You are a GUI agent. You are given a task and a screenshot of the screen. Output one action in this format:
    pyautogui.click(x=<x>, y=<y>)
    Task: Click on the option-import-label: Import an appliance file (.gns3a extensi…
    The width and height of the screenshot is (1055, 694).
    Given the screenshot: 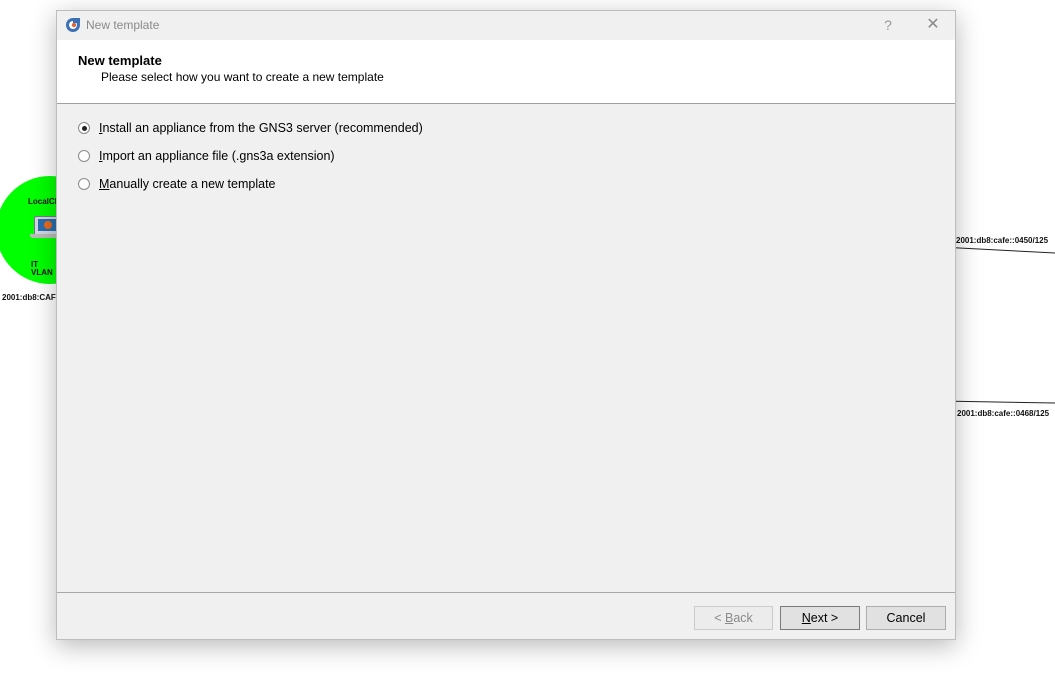 What is the action you would take?
    pyautogui.click(x=217, y=156)
    